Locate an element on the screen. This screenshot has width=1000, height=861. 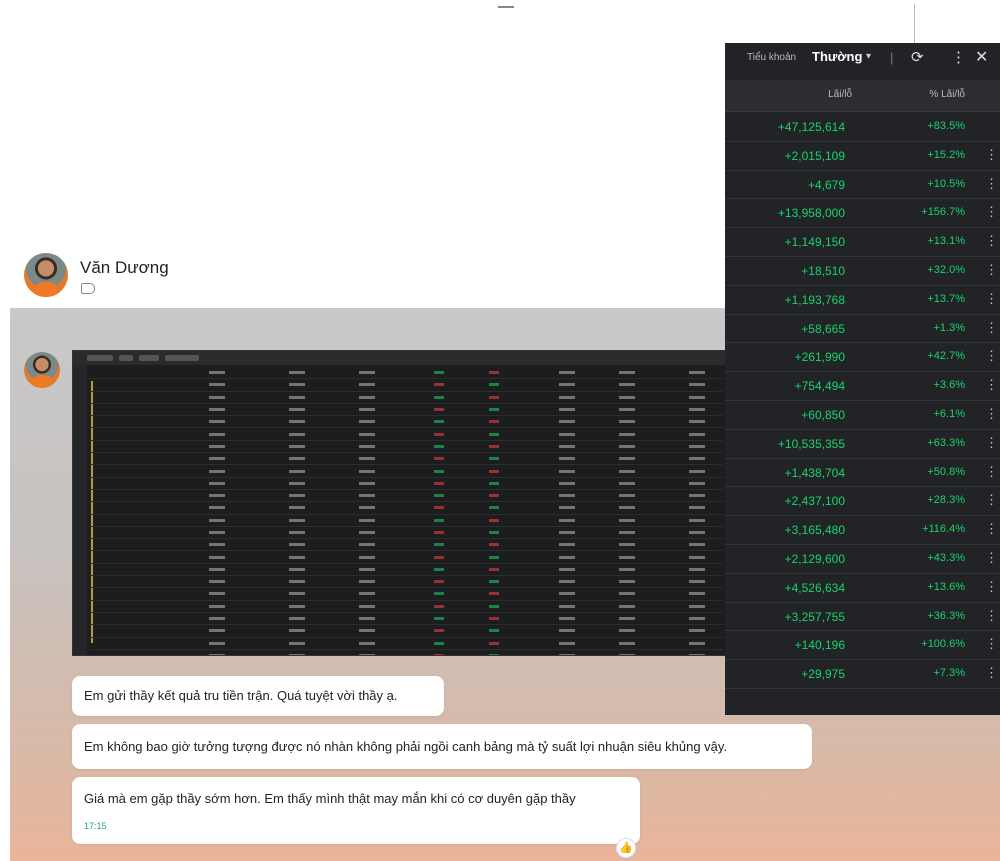
panel-header: Tiểu khoản Thường ▾ | ⟳ ⋮ ✕ is located at coordinates (862, 59).